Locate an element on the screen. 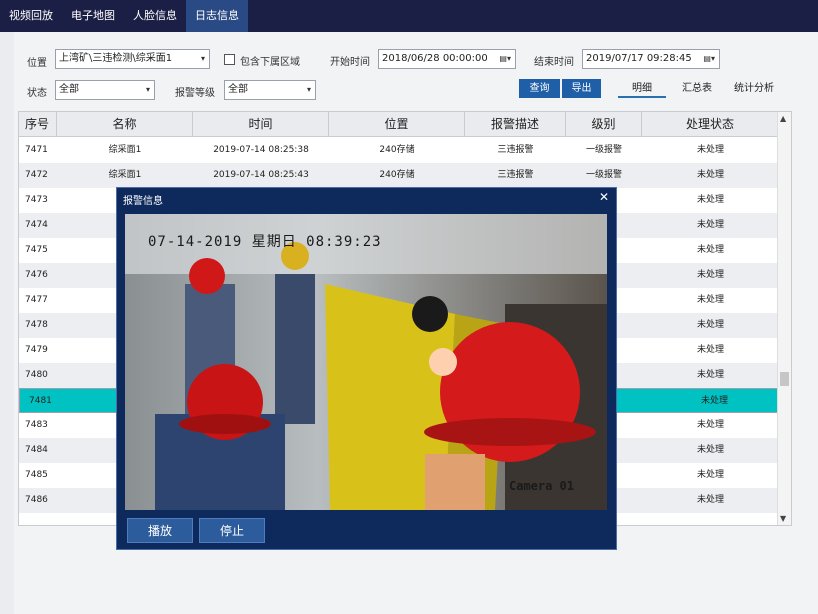 This screenshot has width=818, height=614. include-sub-checkbox is located at coordinates (229, 59).